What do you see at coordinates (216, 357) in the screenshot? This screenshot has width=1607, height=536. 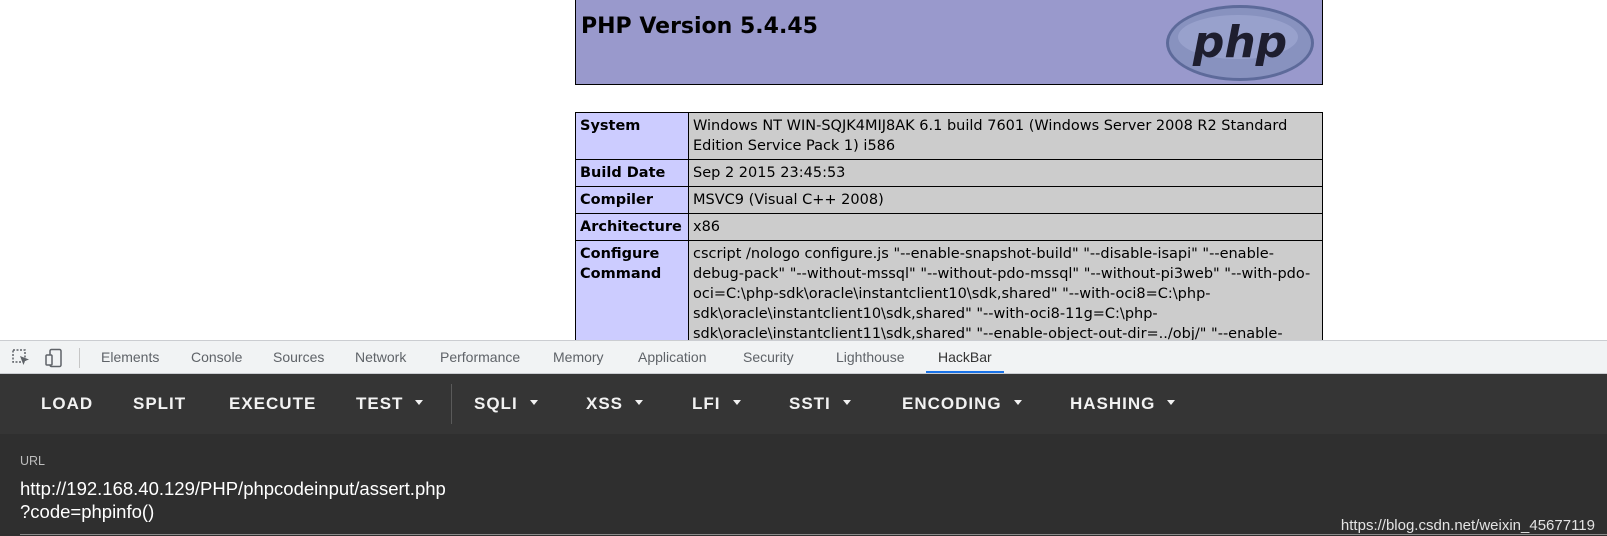 I see `tab-console: Console` at bounding box center [216, 357].